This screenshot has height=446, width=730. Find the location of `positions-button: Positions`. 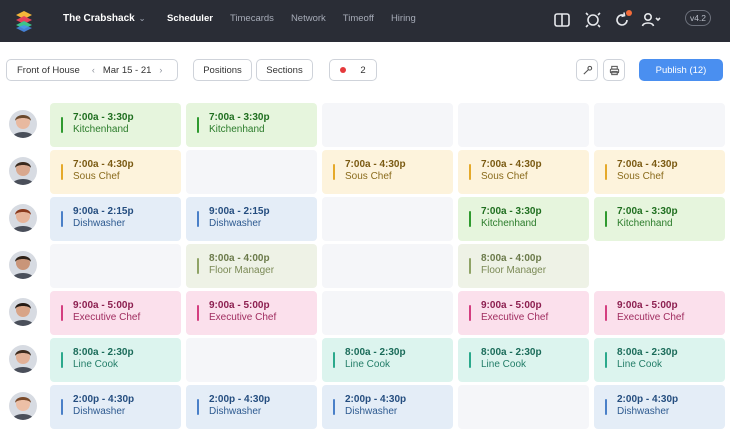

positions-button: Positions is located at coordinates (222, 70).